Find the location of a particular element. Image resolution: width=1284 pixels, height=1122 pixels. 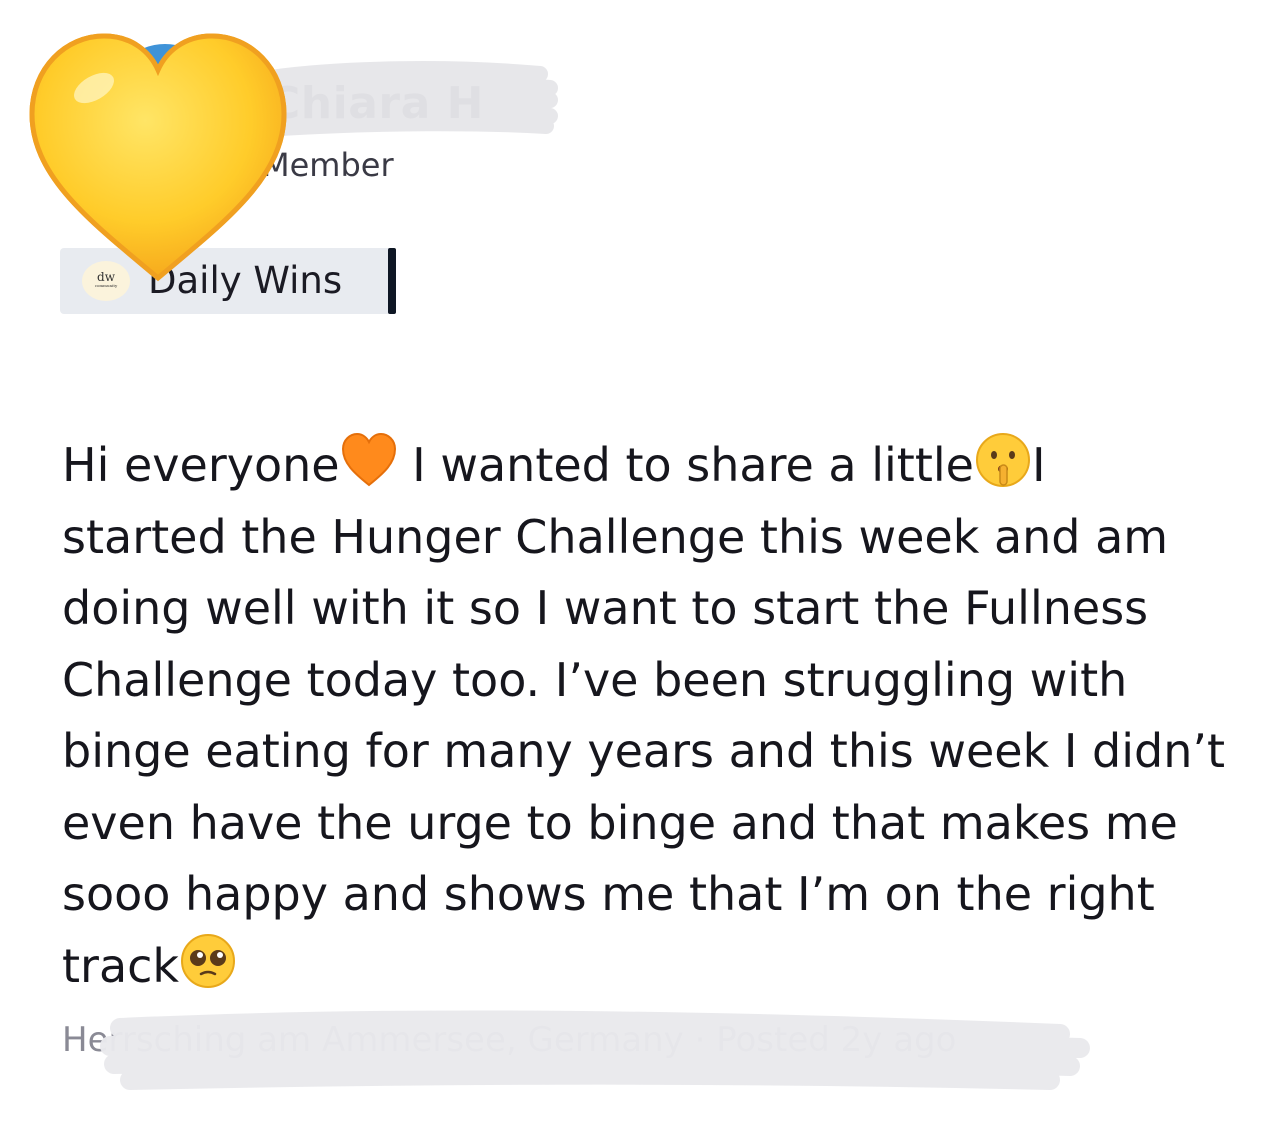

space-chip-accent is located at coordinates (392, 281).